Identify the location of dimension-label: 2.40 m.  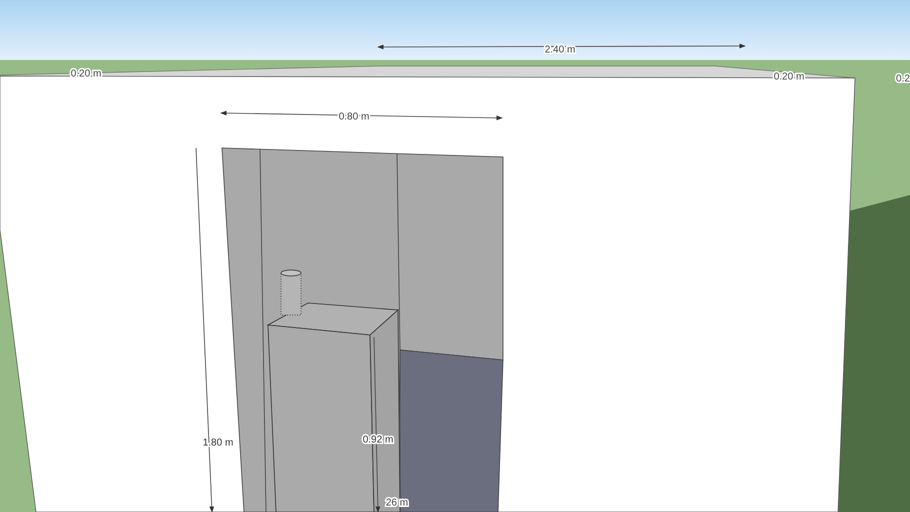
(560, 50).